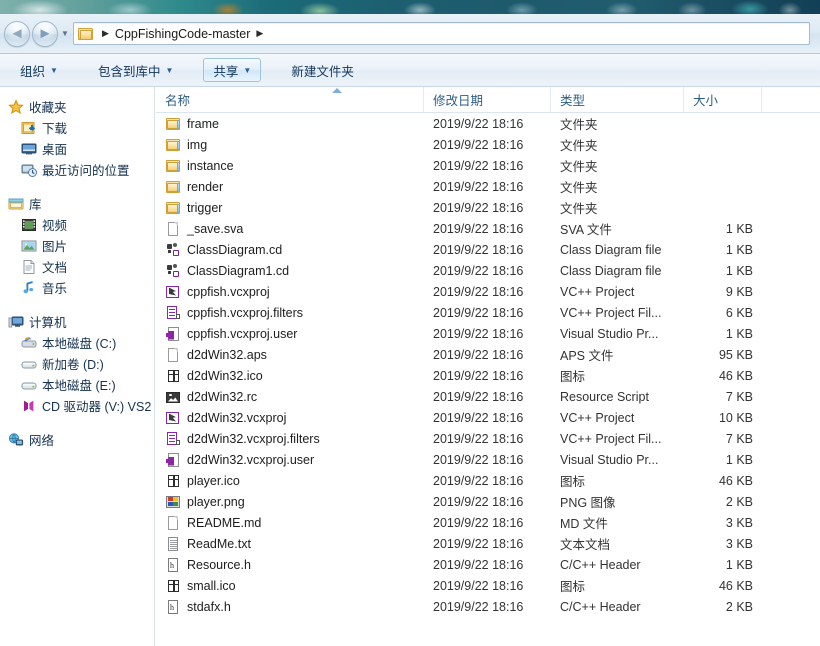 The image size is (820, 646). What do you see at coordinates (739, 606) in the screenshot?
I see `file-size-cell: 2 KB` at bounding box center [739, 606].